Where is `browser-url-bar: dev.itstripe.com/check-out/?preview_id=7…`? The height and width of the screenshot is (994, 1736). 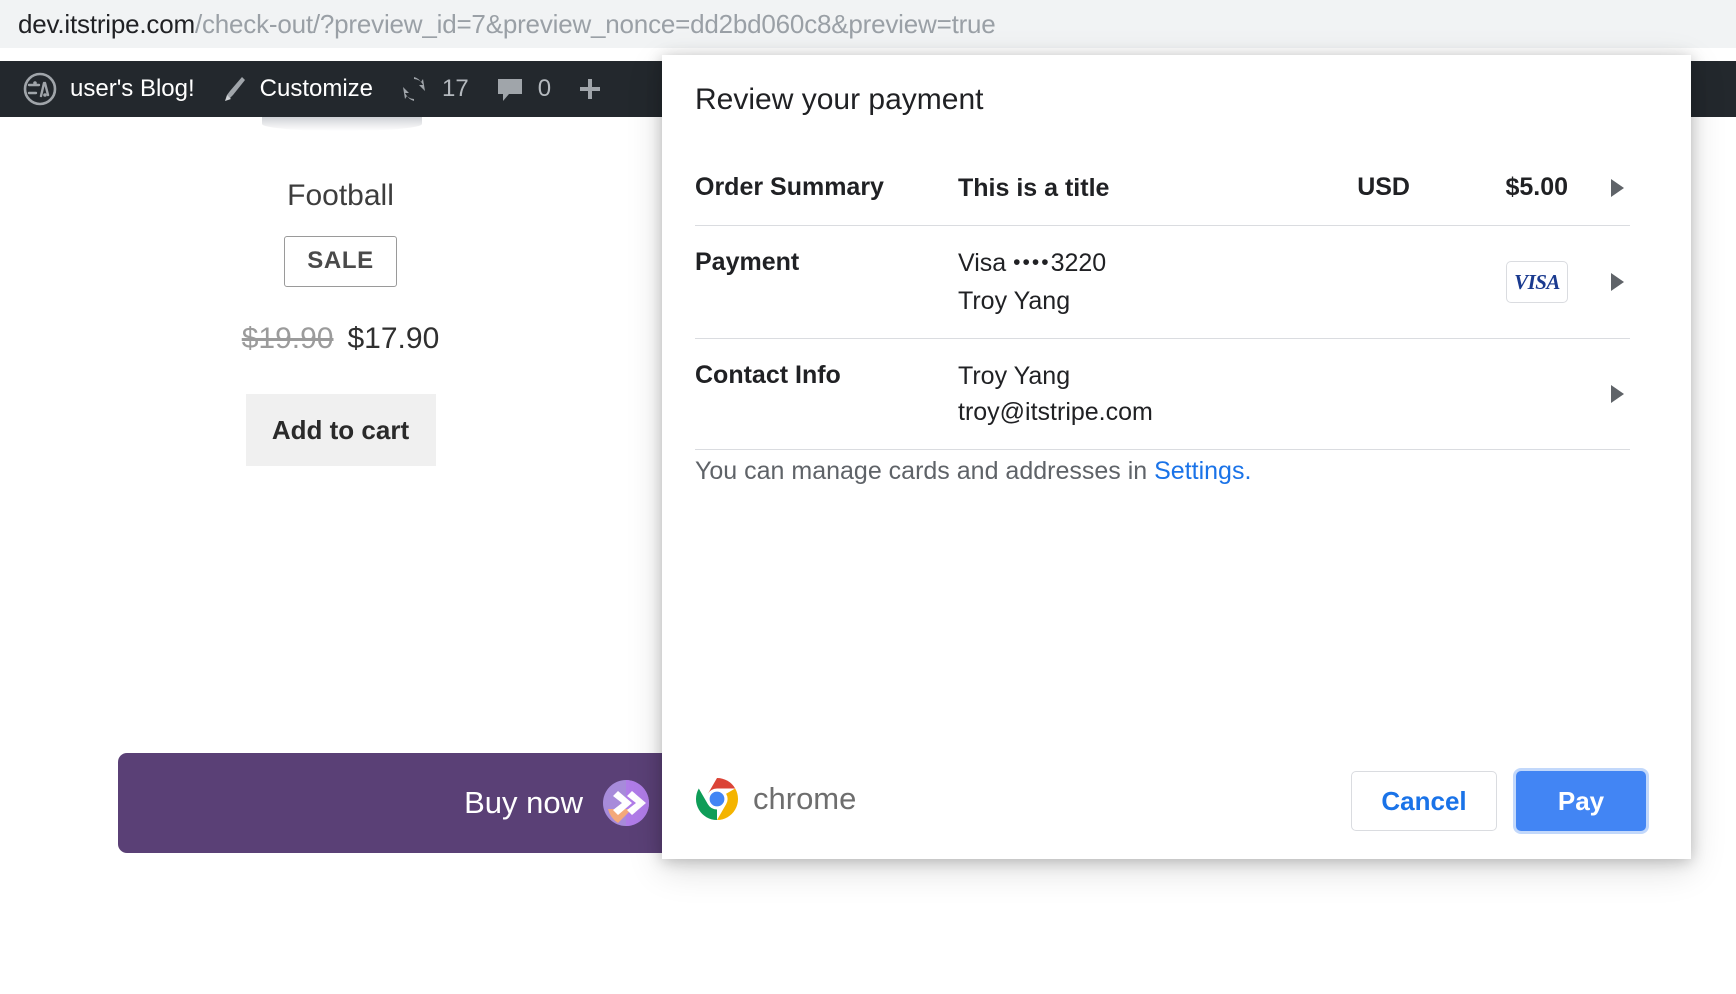
browser-url-bar: dev.itstripe.com/check-out/?preview_id=7… is located at coordinates (868, 24).